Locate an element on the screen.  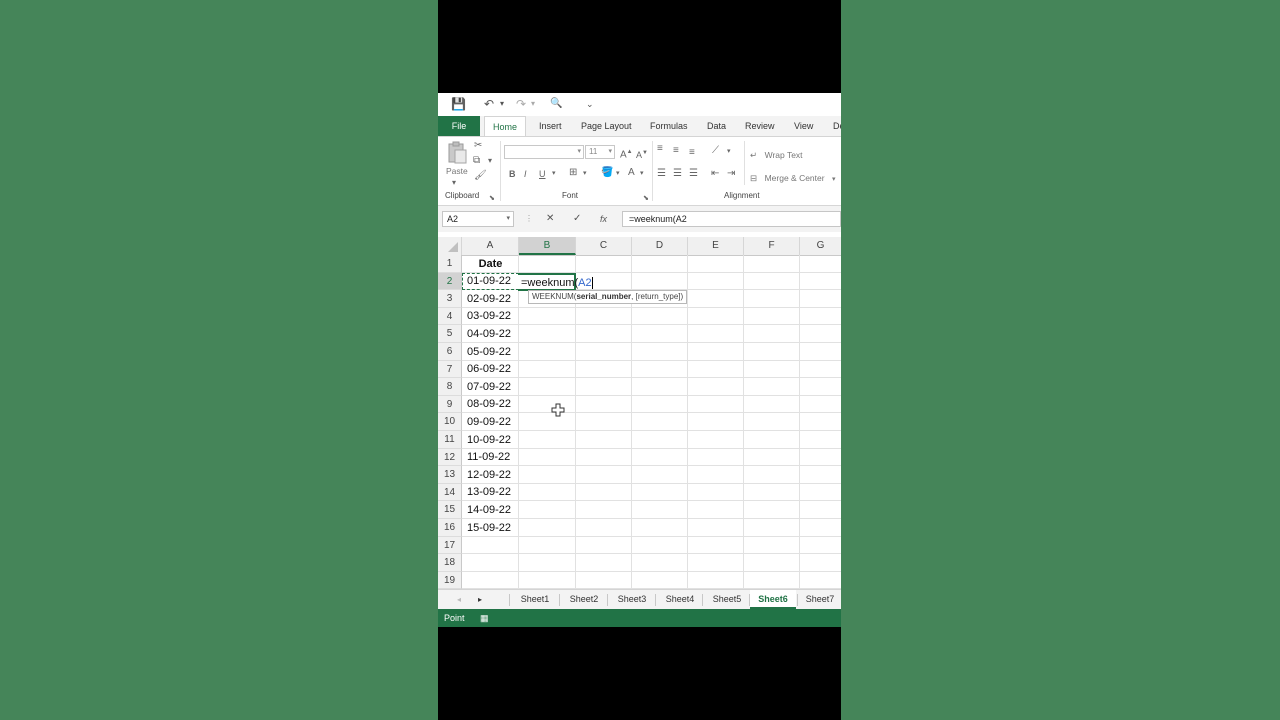
font-launcher-icon: ⬊ is located at coordinates (646, 199).